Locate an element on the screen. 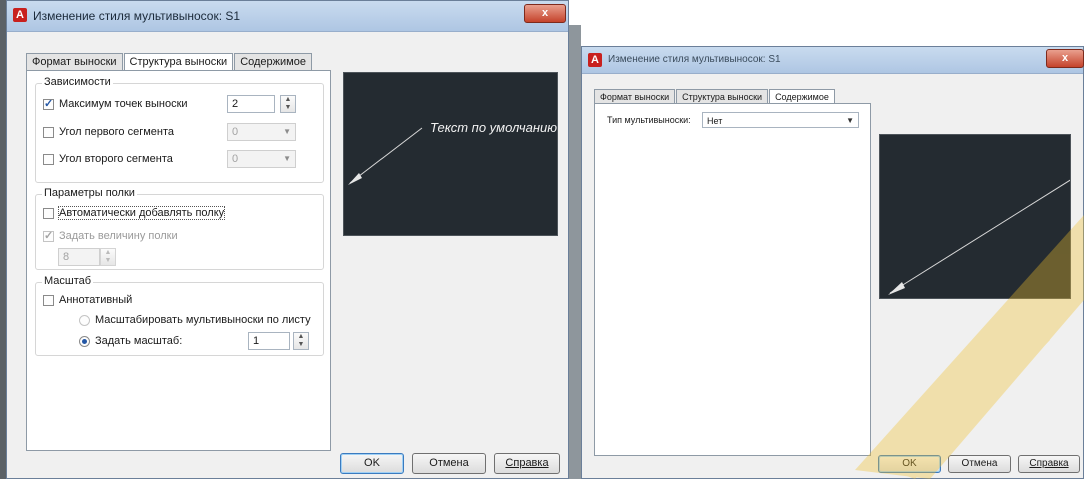  second-segment-value: 0 is located at coordinates (235, 159).